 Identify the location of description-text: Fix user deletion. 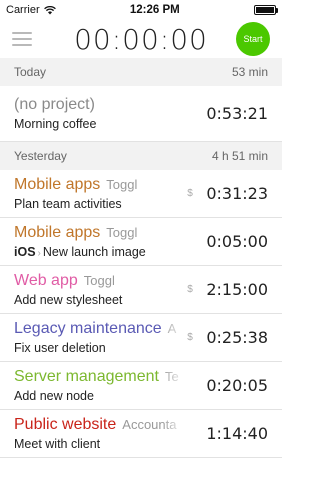
(60, 348).